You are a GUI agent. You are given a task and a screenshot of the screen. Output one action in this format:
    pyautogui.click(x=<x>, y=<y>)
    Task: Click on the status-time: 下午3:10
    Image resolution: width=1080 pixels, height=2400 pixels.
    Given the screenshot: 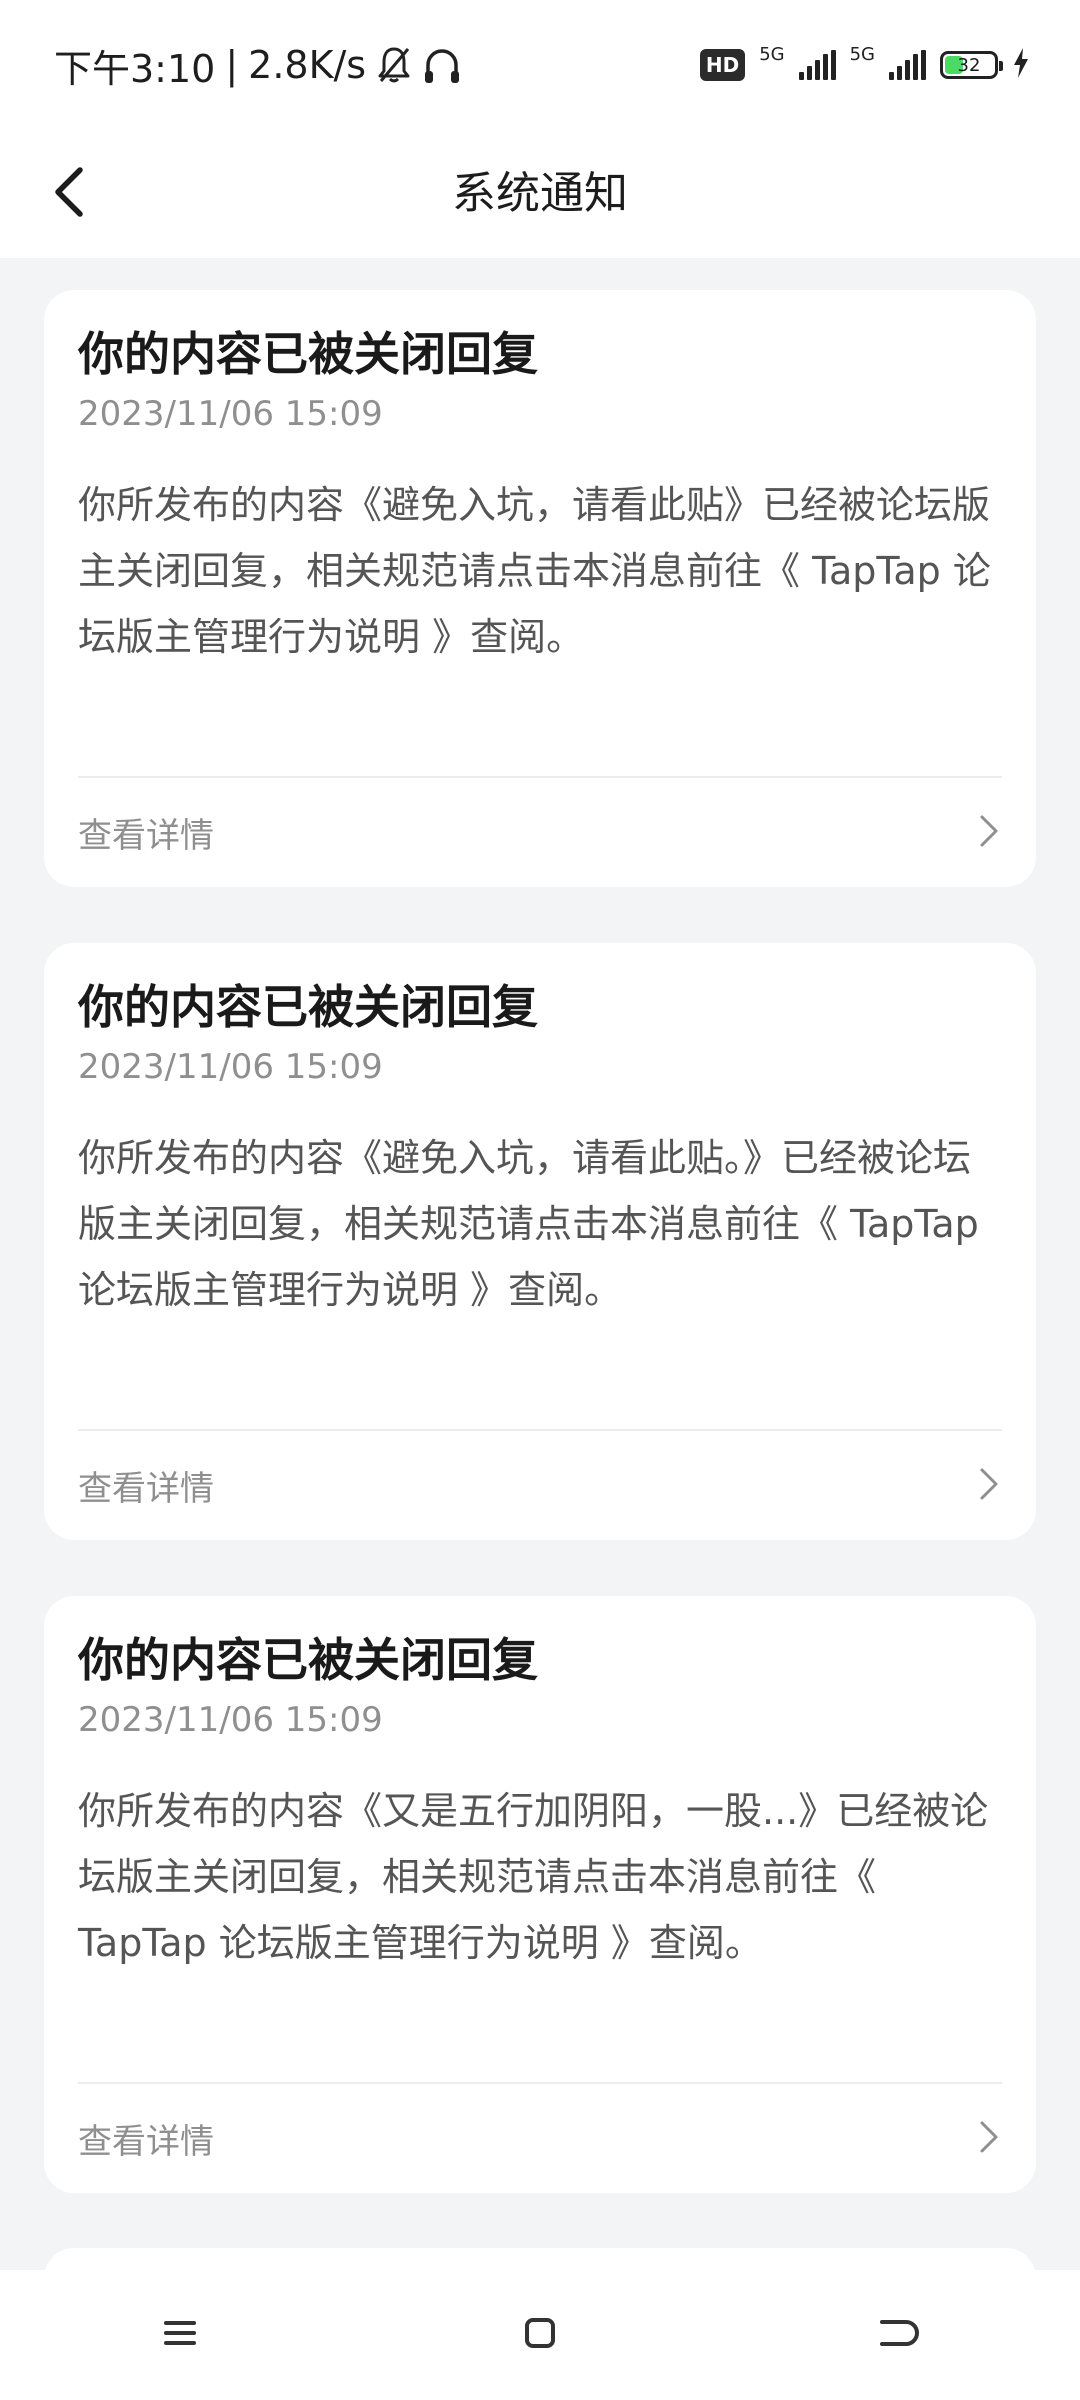 What is the action you would take?
    pyautogui.click(x=135, y=68)
    